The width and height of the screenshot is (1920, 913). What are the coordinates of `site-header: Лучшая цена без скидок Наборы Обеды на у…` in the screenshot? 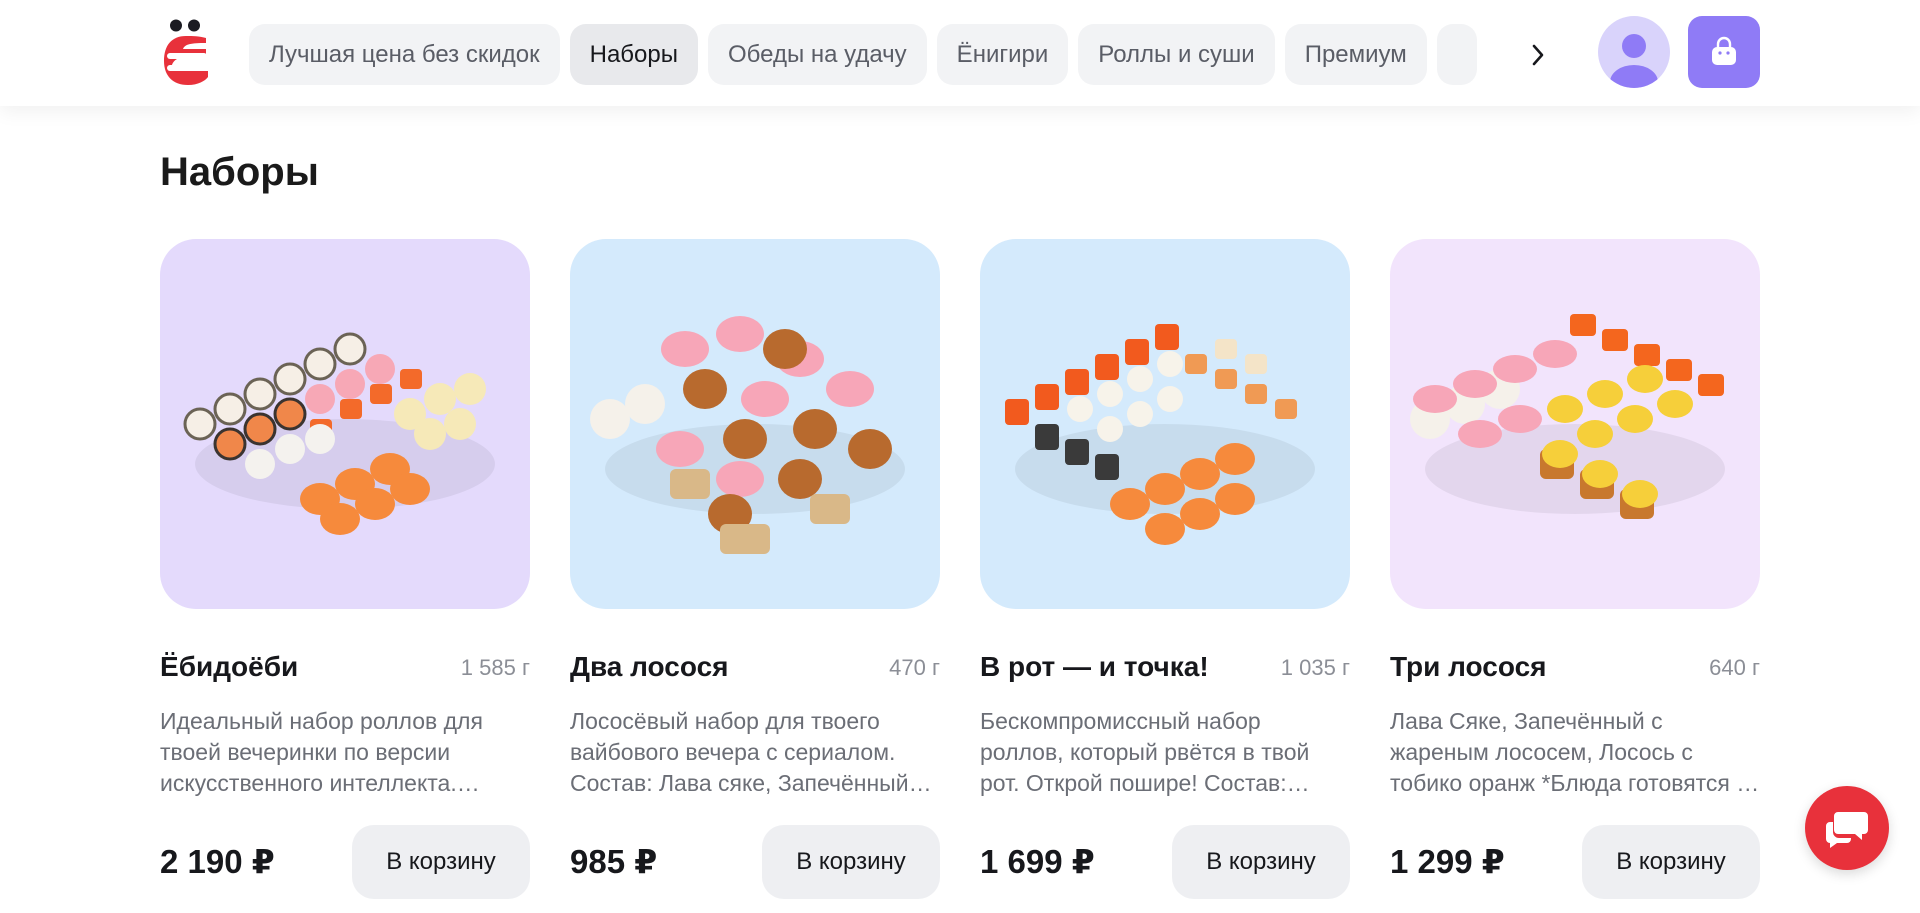 It's located at (960, 53).